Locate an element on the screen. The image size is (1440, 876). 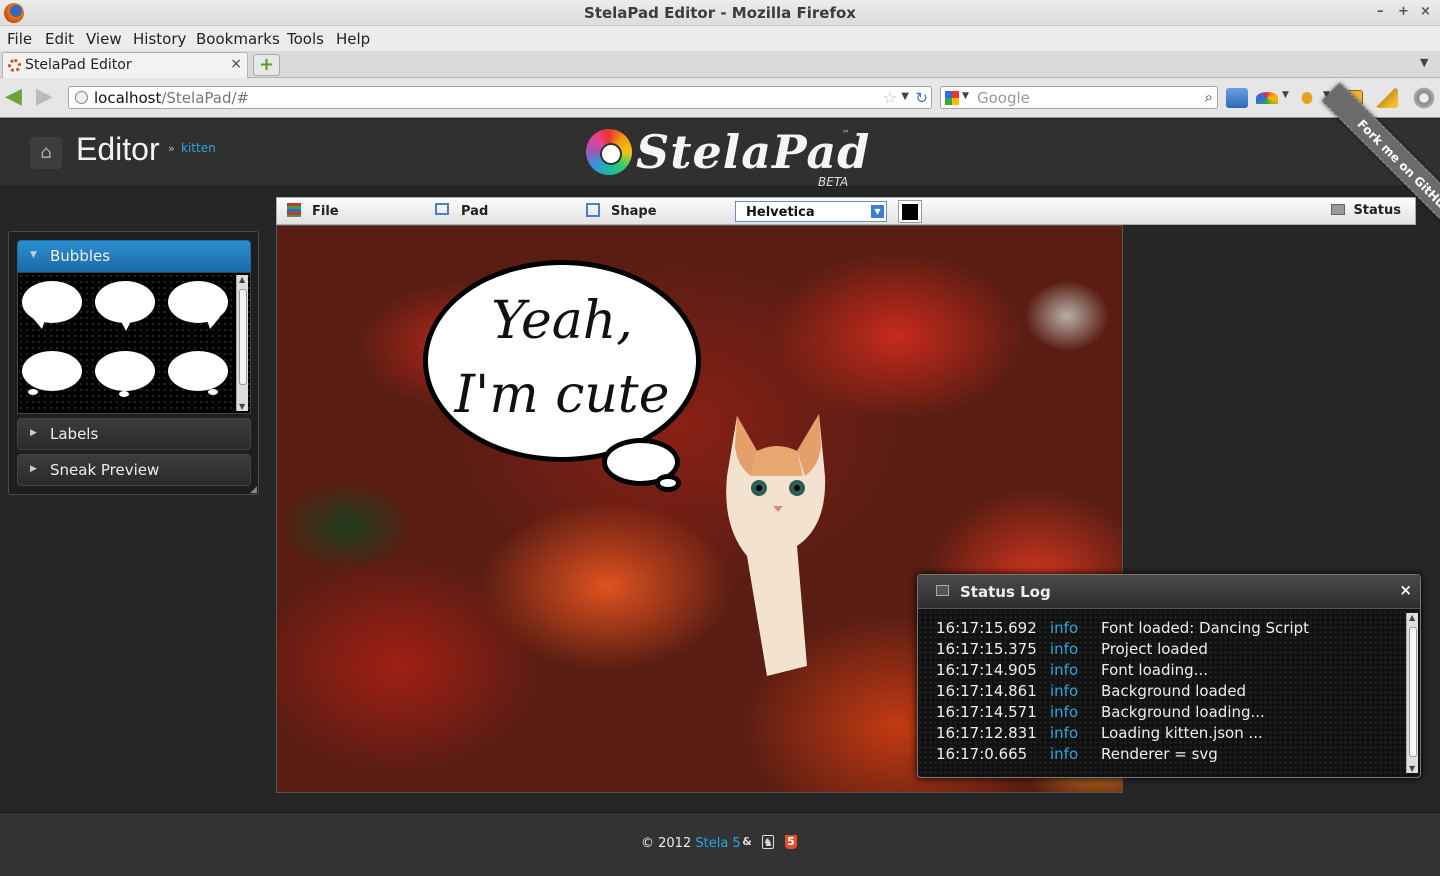
thought-bubble-dot is located at coordinates (668, 483).